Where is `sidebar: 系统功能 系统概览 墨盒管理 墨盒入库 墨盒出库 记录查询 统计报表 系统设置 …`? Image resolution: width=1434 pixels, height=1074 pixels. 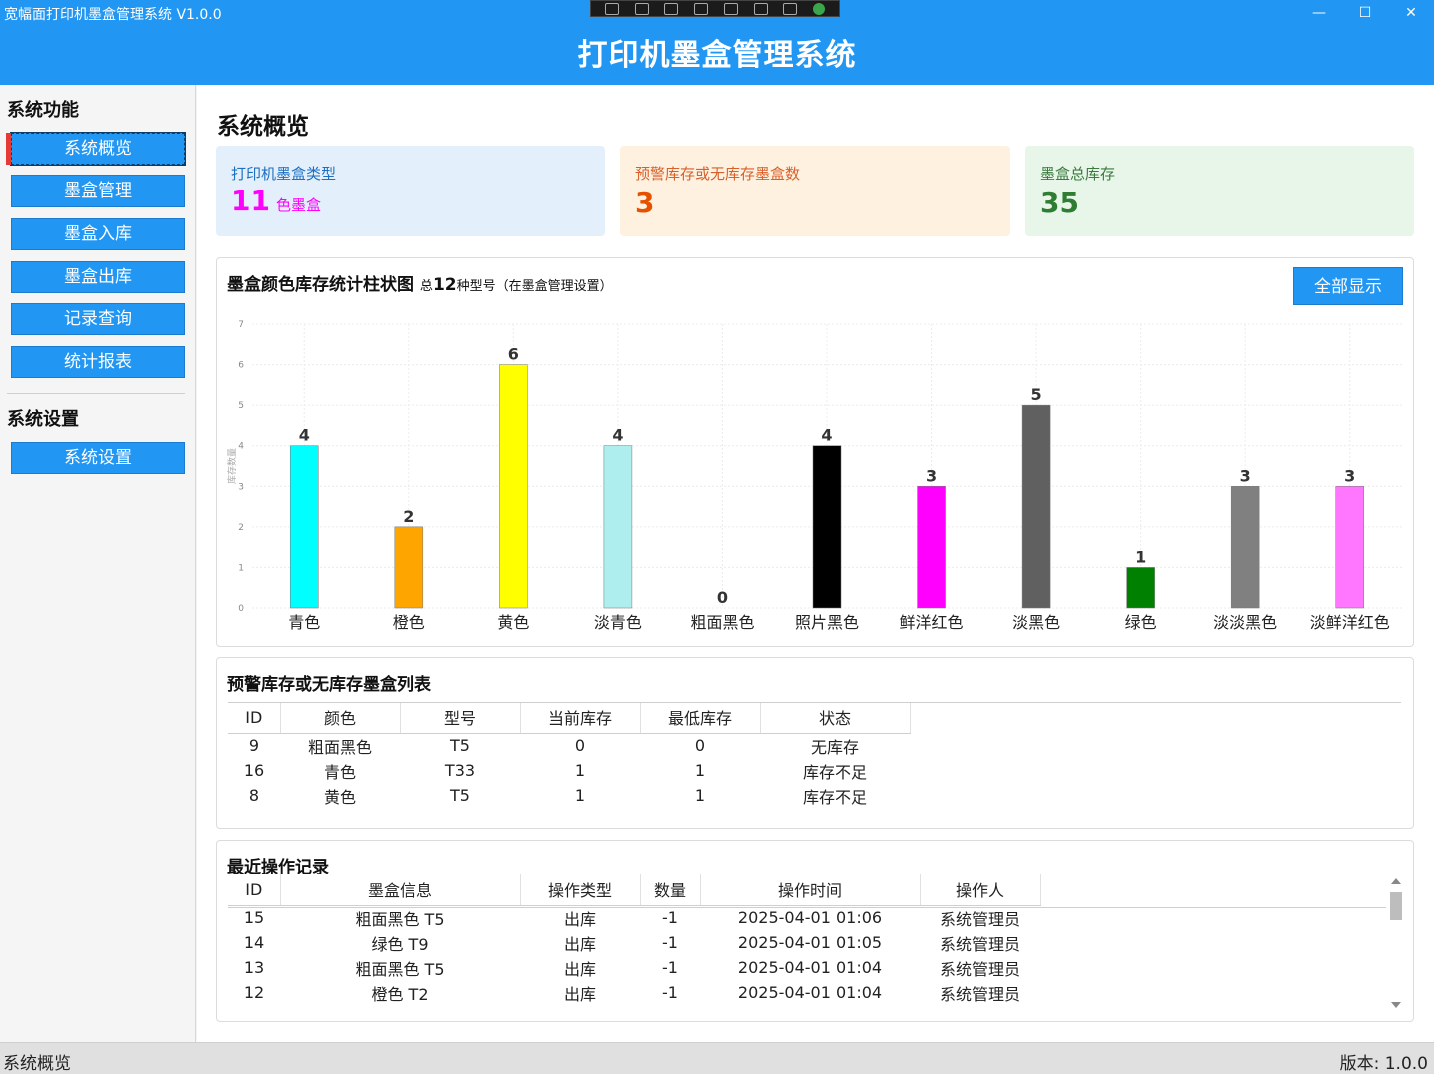
sidebar: 系统功能 系统概览 墨盒管理 墨盒入库 墨盒出库 记录查询 统计报表 系统设置 … is located at coordinates (98, 563).